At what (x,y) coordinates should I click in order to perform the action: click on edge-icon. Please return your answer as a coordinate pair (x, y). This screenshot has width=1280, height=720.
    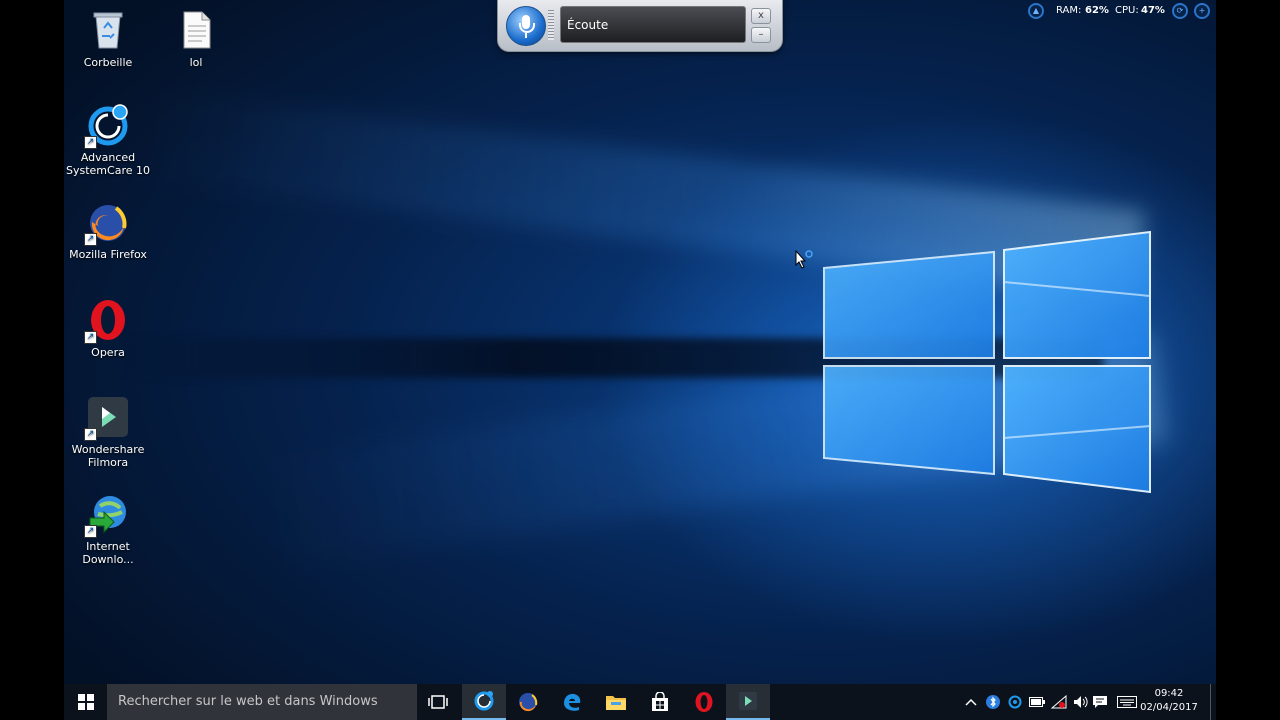
    Looking at the image, I should click on (572, 702).